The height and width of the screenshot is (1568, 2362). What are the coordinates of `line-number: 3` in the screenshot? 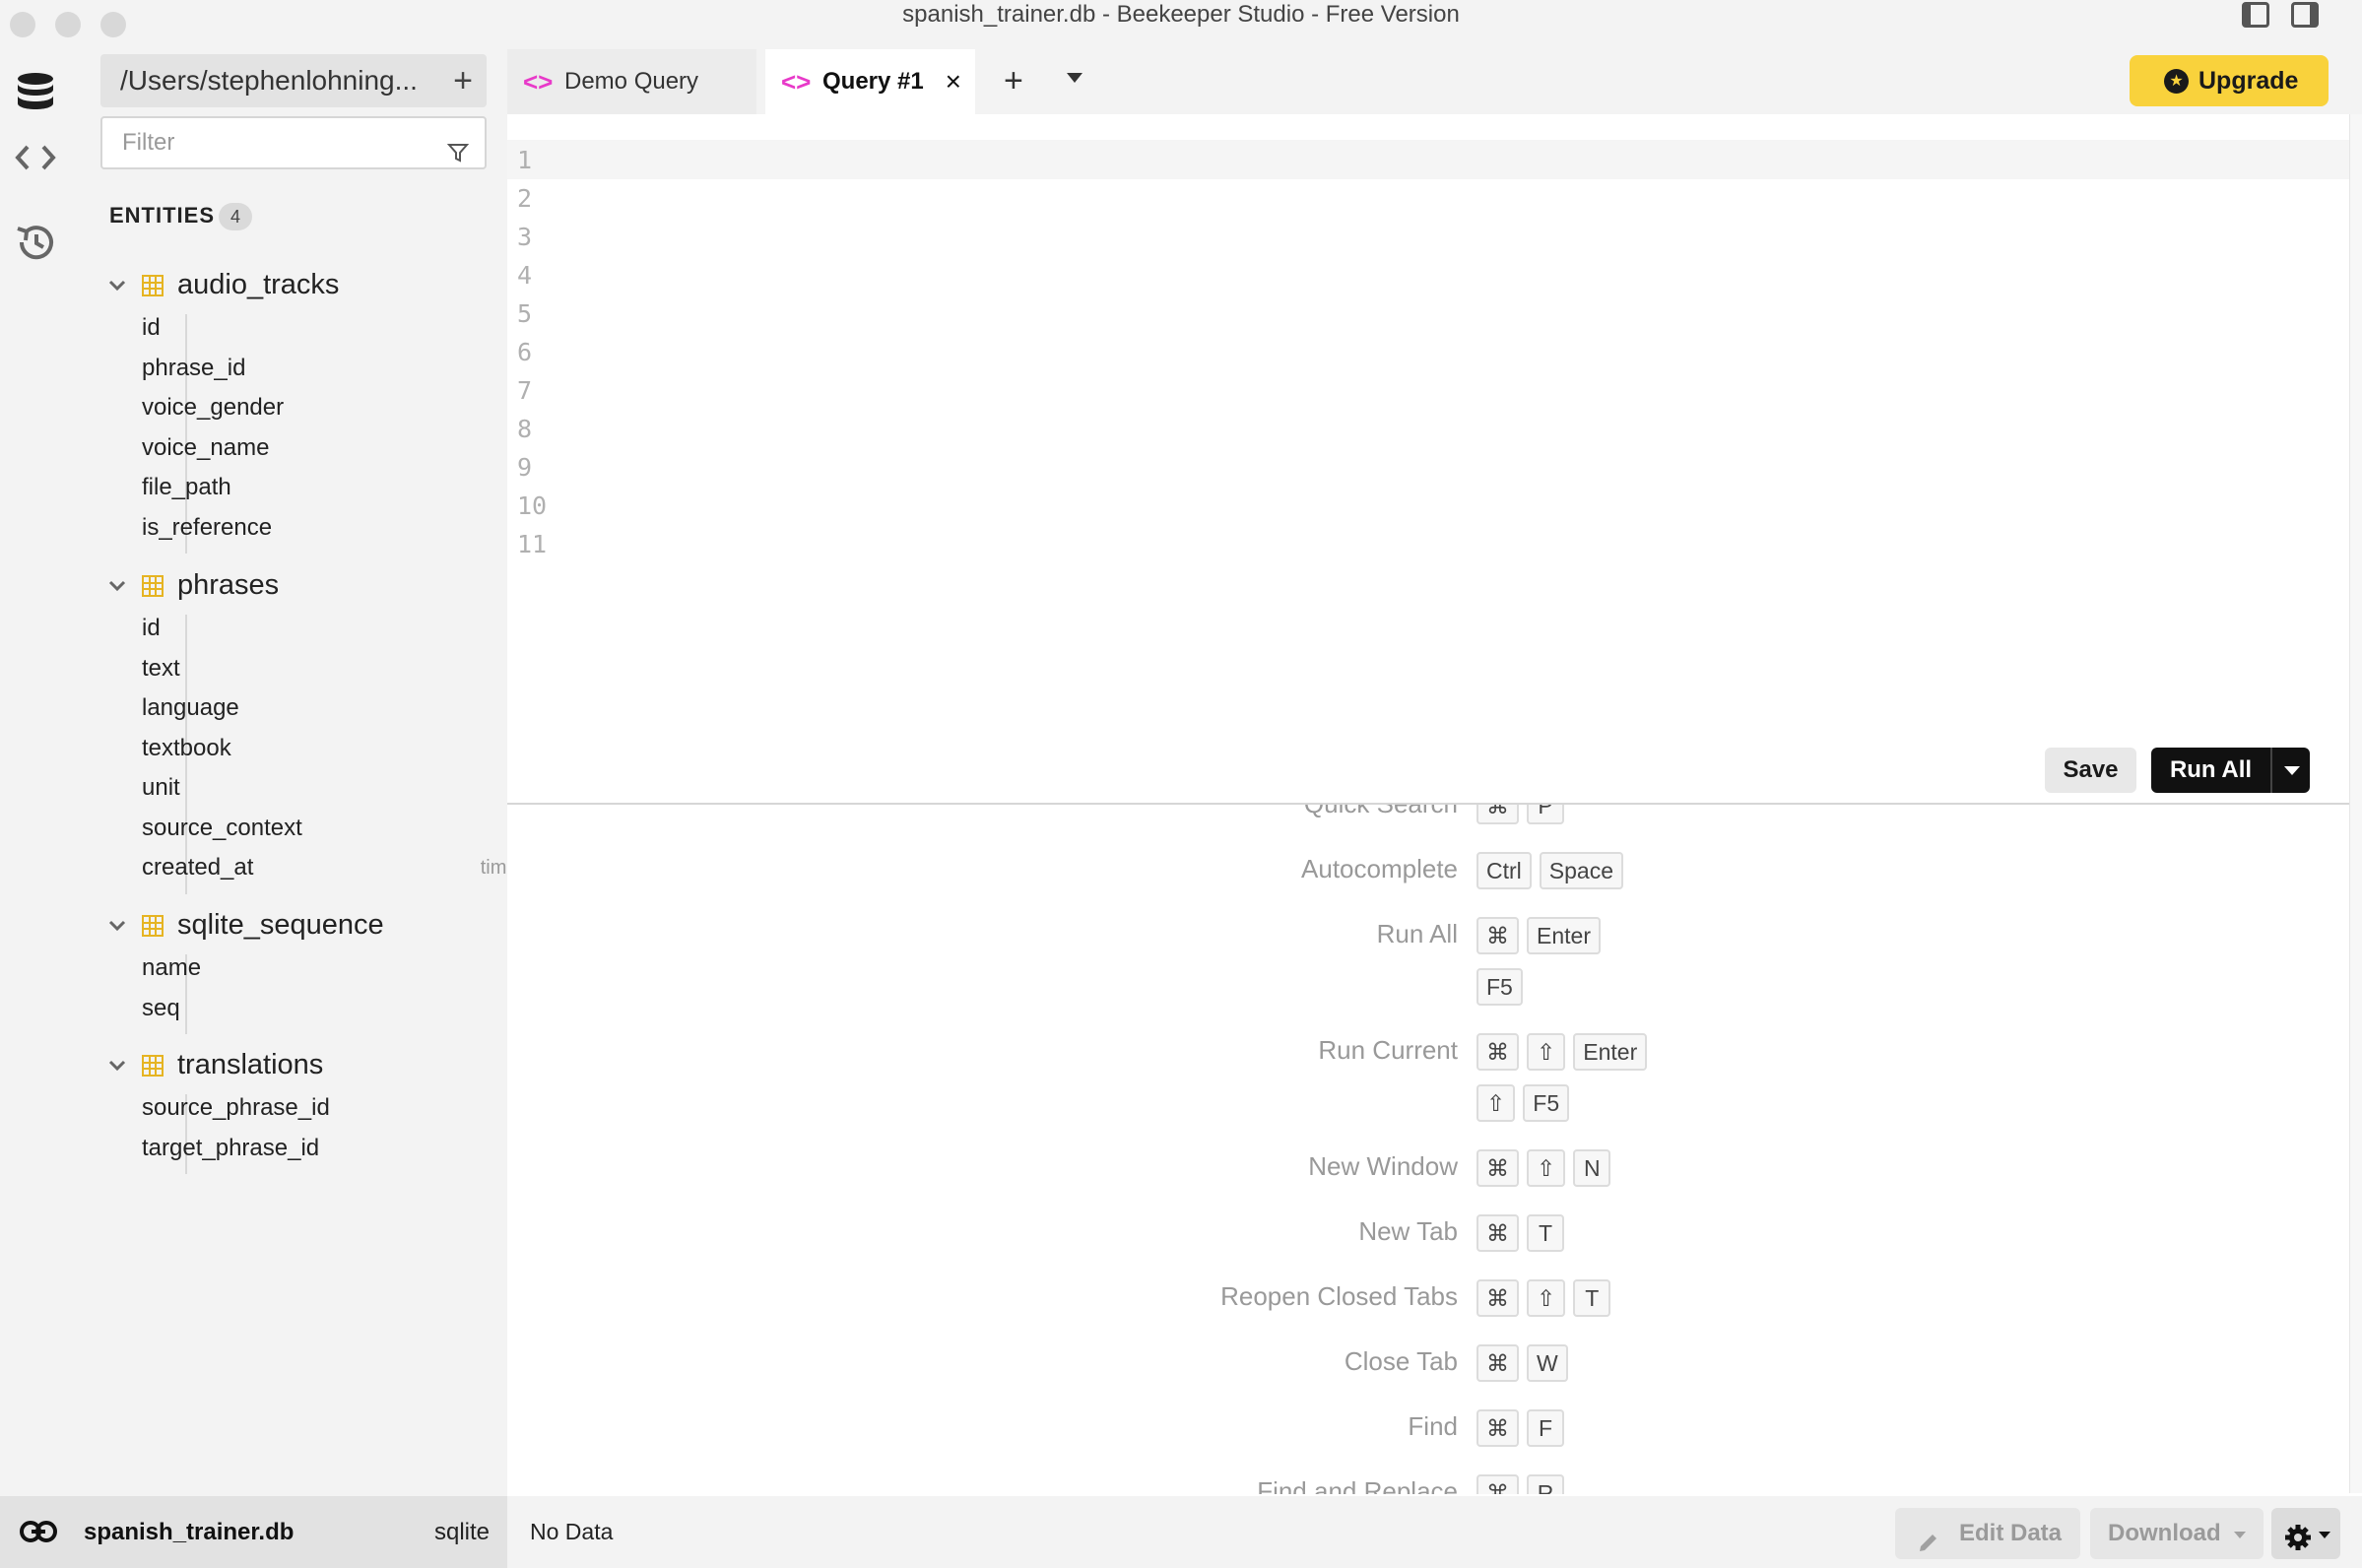 It's located at (525, 237).